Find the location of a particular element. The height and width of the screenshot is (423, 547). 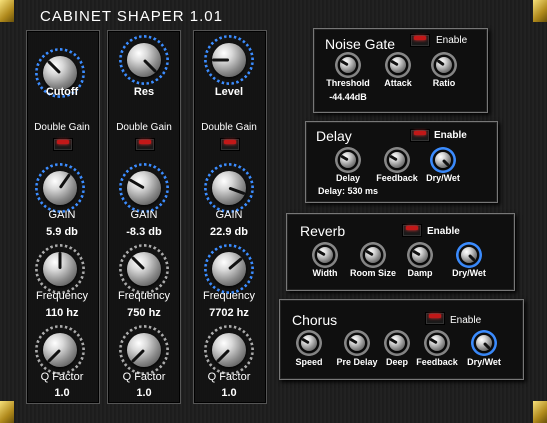

res-knob is located at coordinates (144, 60).